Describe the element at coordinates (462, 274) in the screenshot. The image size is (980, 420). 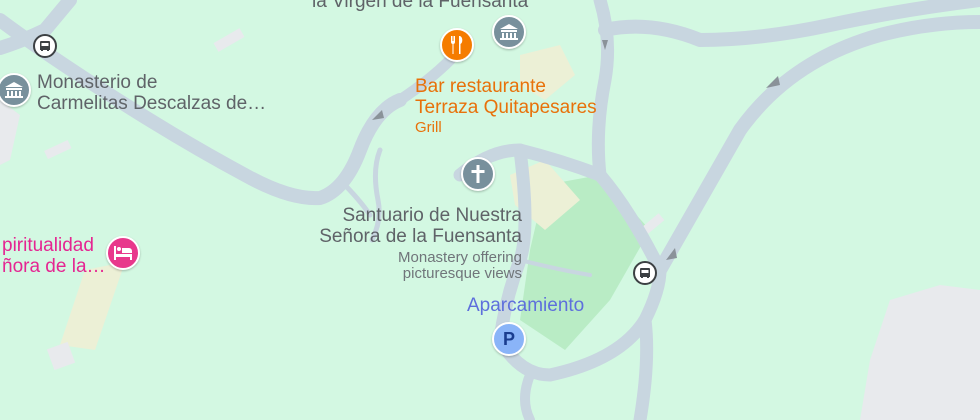
I see `label-santuario-desc2: picturesque views` at that location.